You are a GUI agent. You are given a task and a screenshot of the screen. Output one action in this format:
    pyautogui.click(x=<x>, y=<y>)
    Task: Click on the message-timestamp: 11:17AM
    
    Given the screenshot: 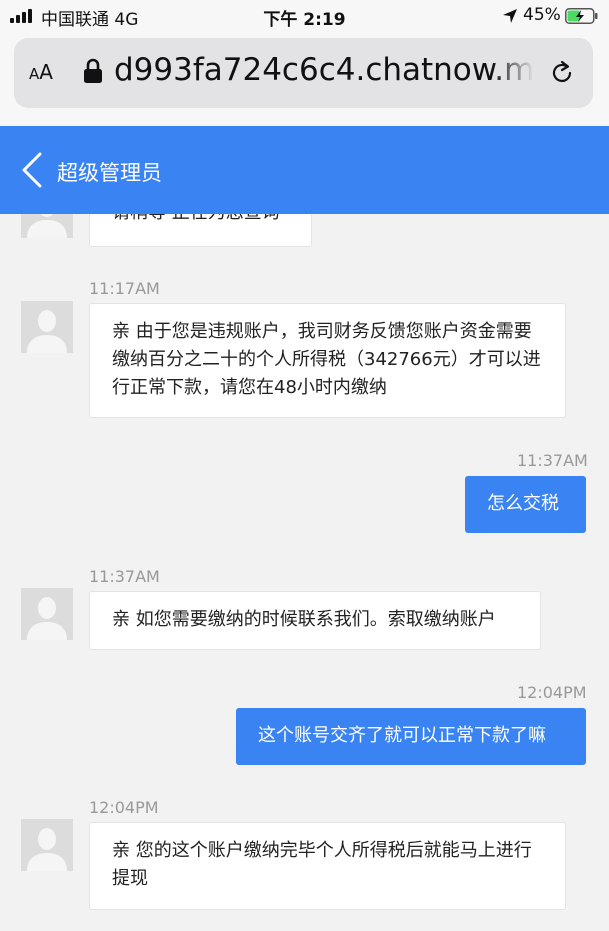 What is the action you would take?
    pyautogui.click(x=124, y=288)
    